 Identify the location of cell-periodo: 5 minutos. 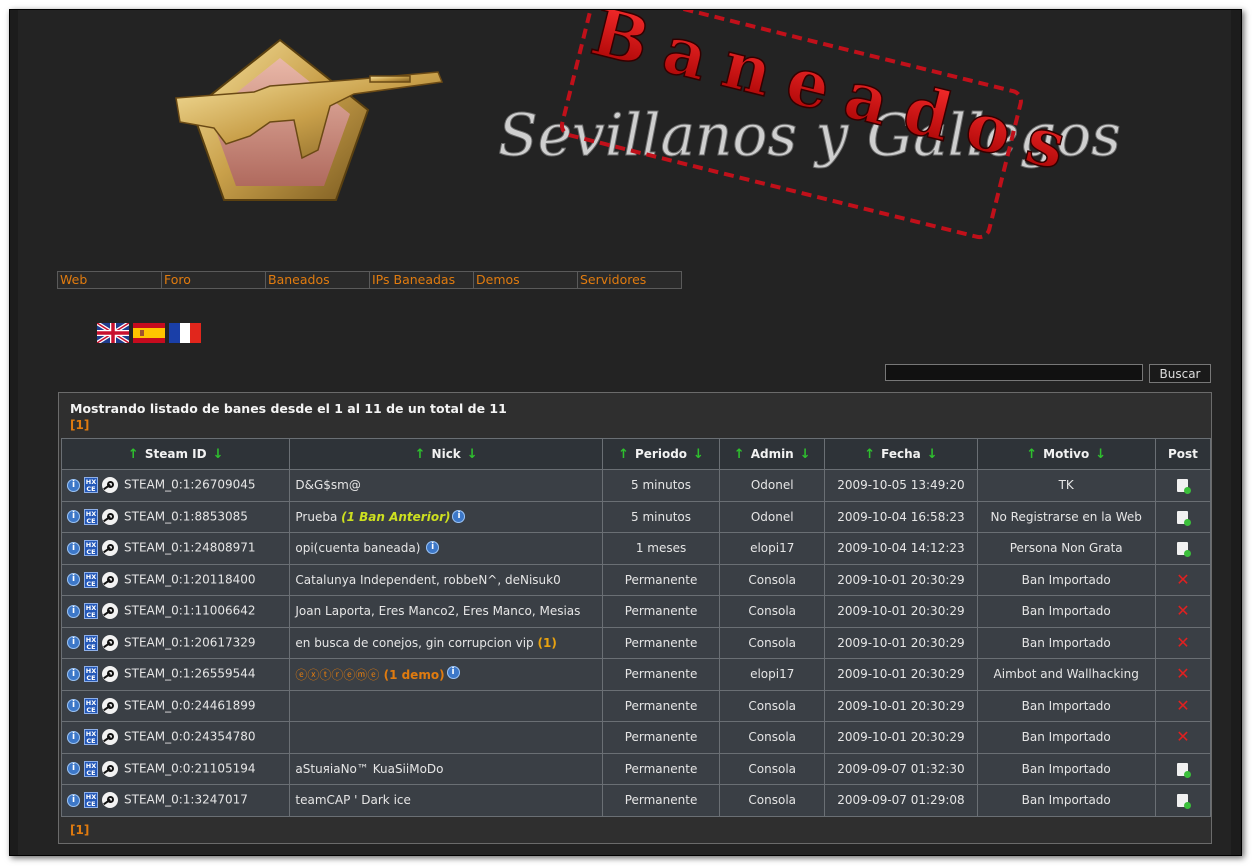
(661, 516).